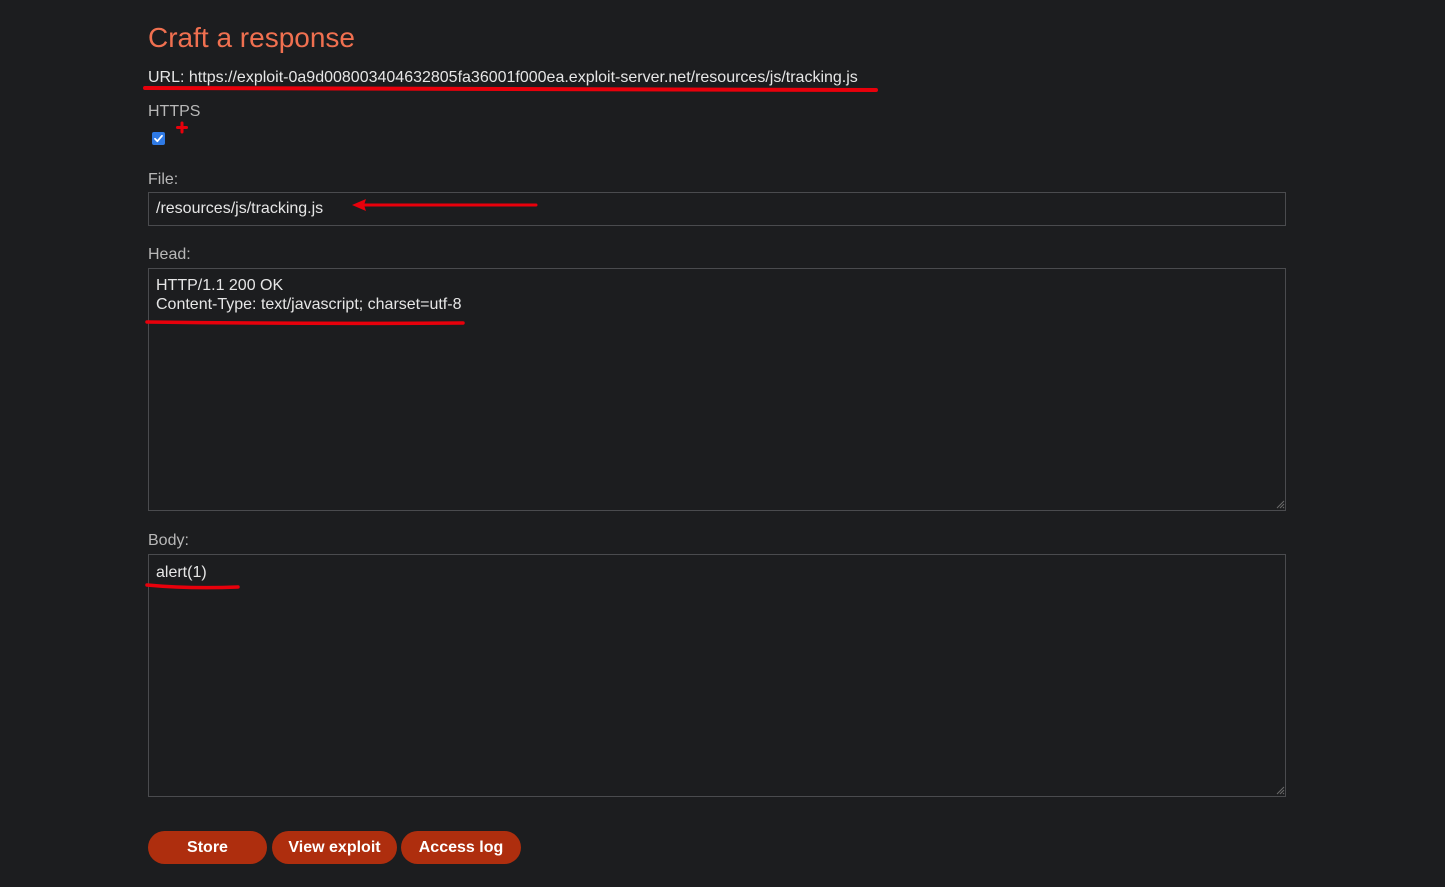 The image size is (1445, 887). Describe the element at coordinates (510, 89) in the screenshot. I see `url-underline-annotation` at that location.